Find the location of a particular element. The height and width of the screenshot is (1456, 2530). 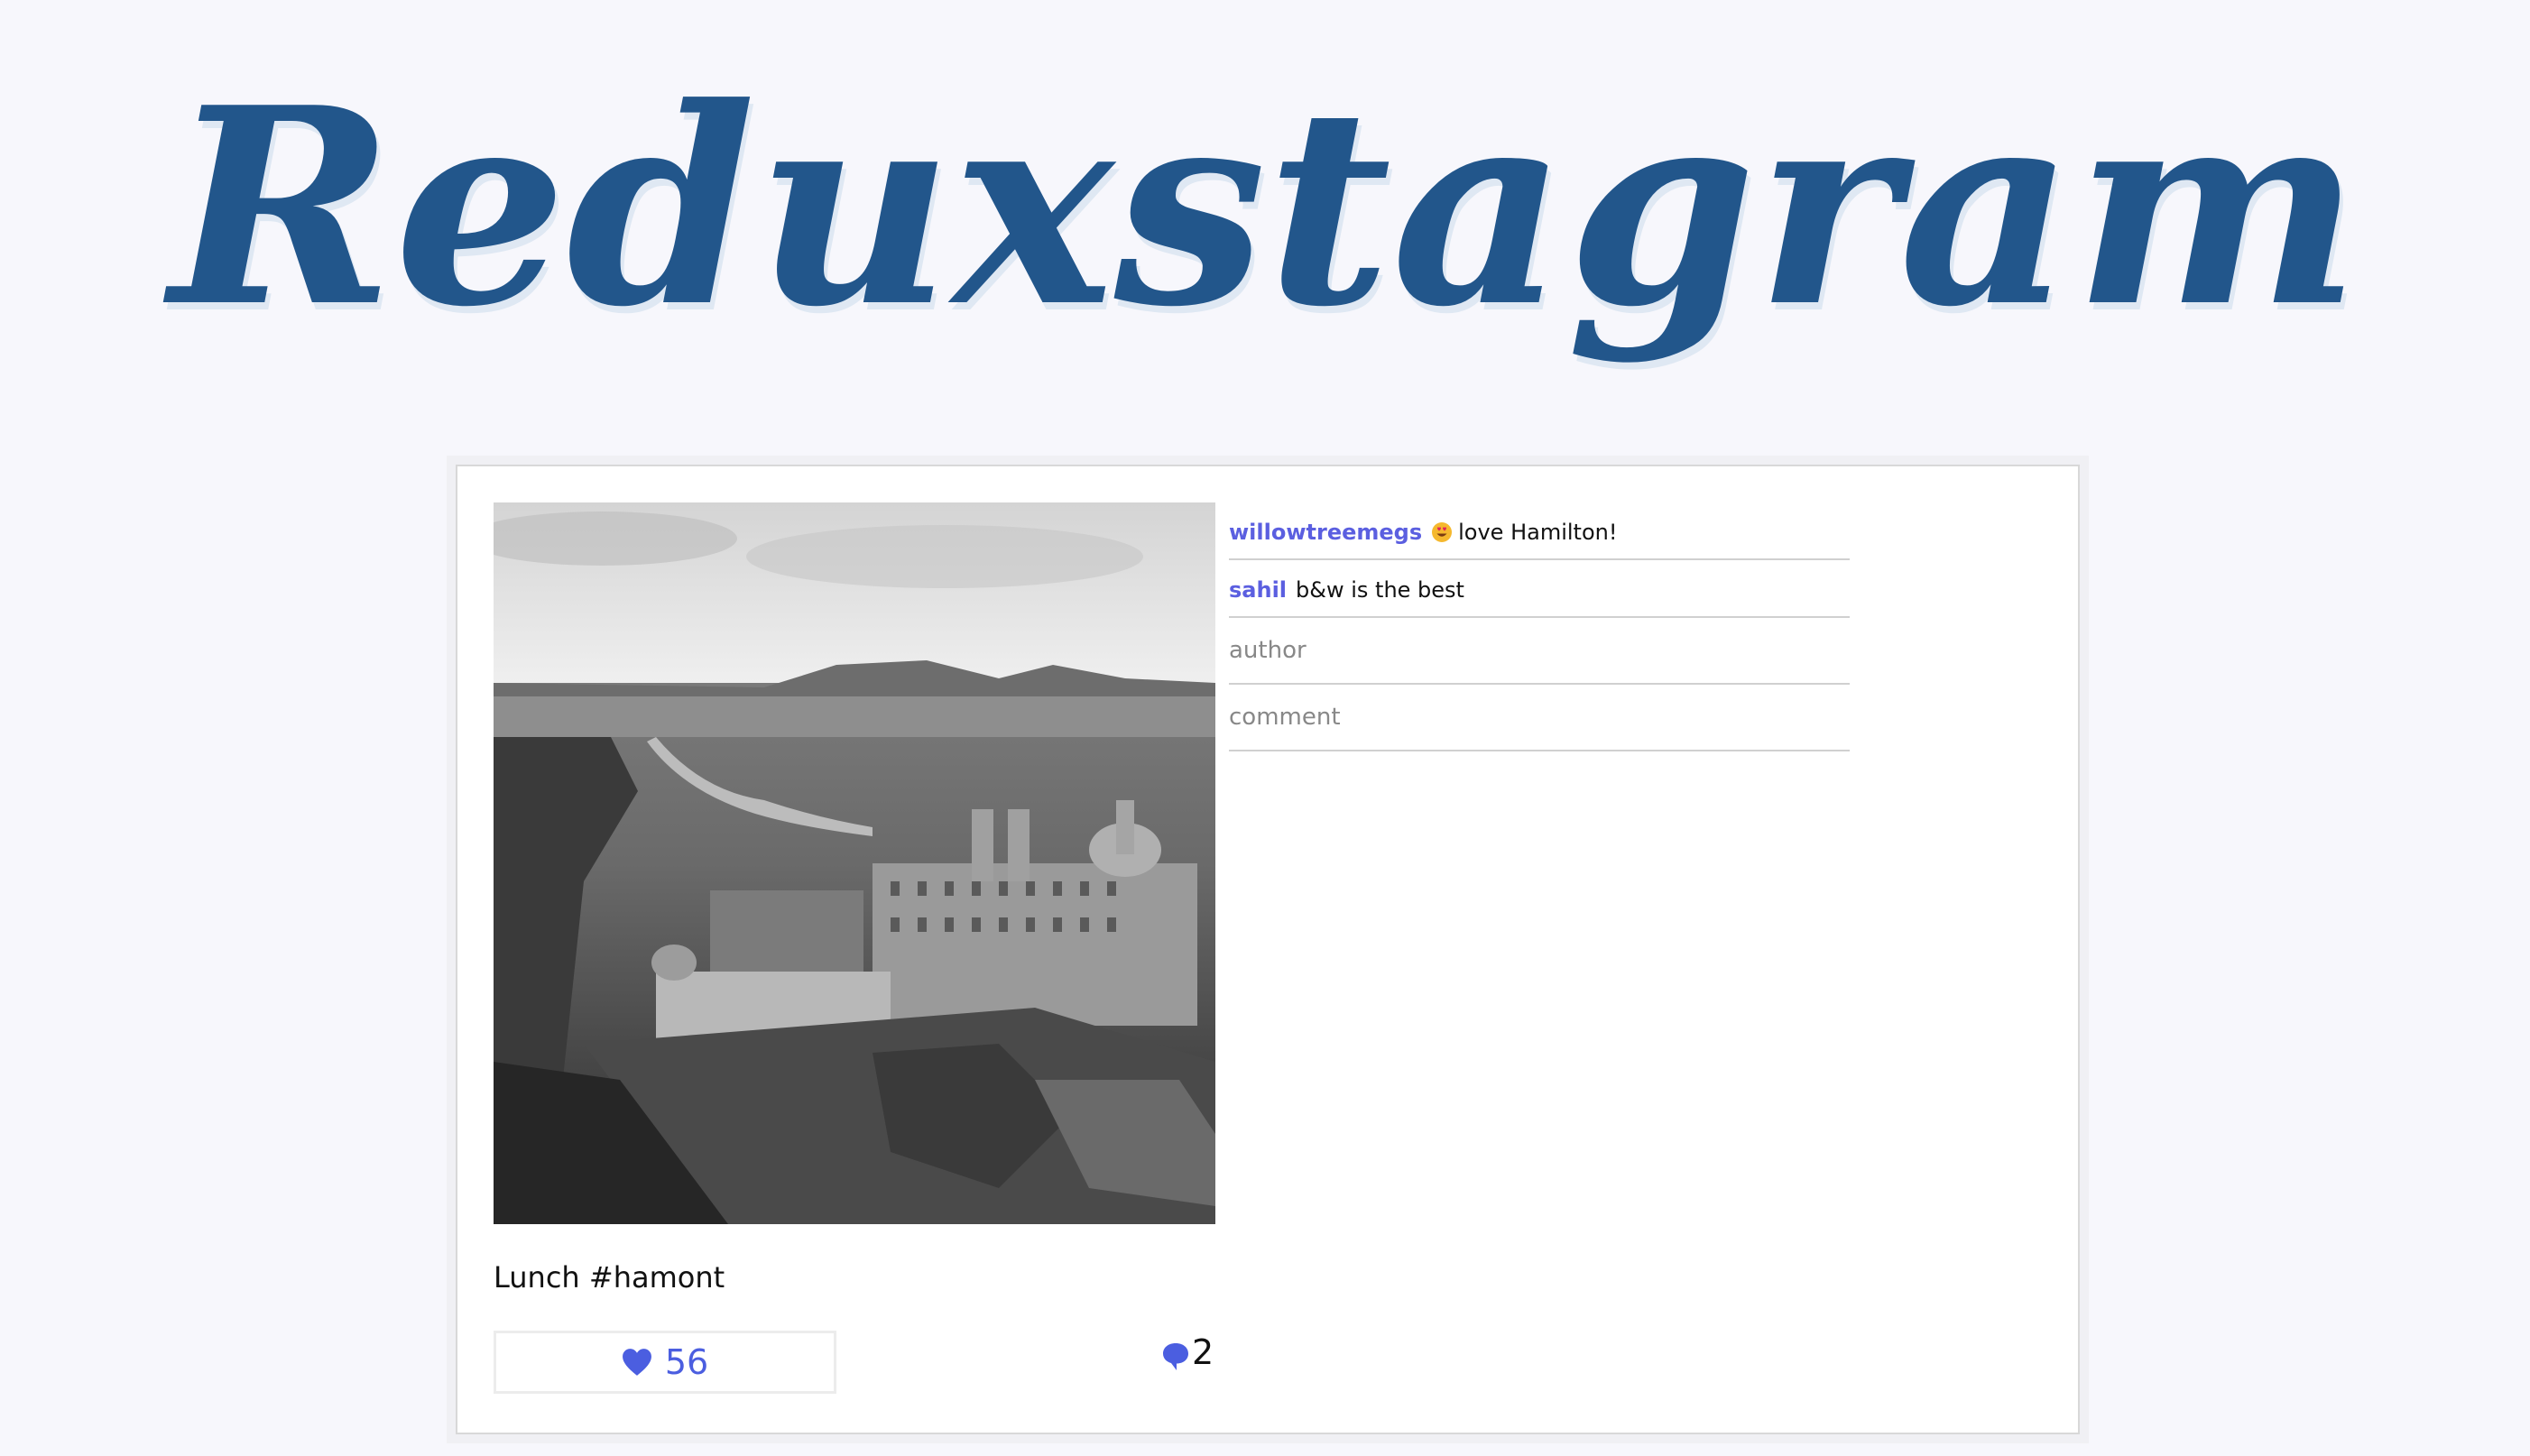

like-button: 56 is located at coordinates (665, 1362).